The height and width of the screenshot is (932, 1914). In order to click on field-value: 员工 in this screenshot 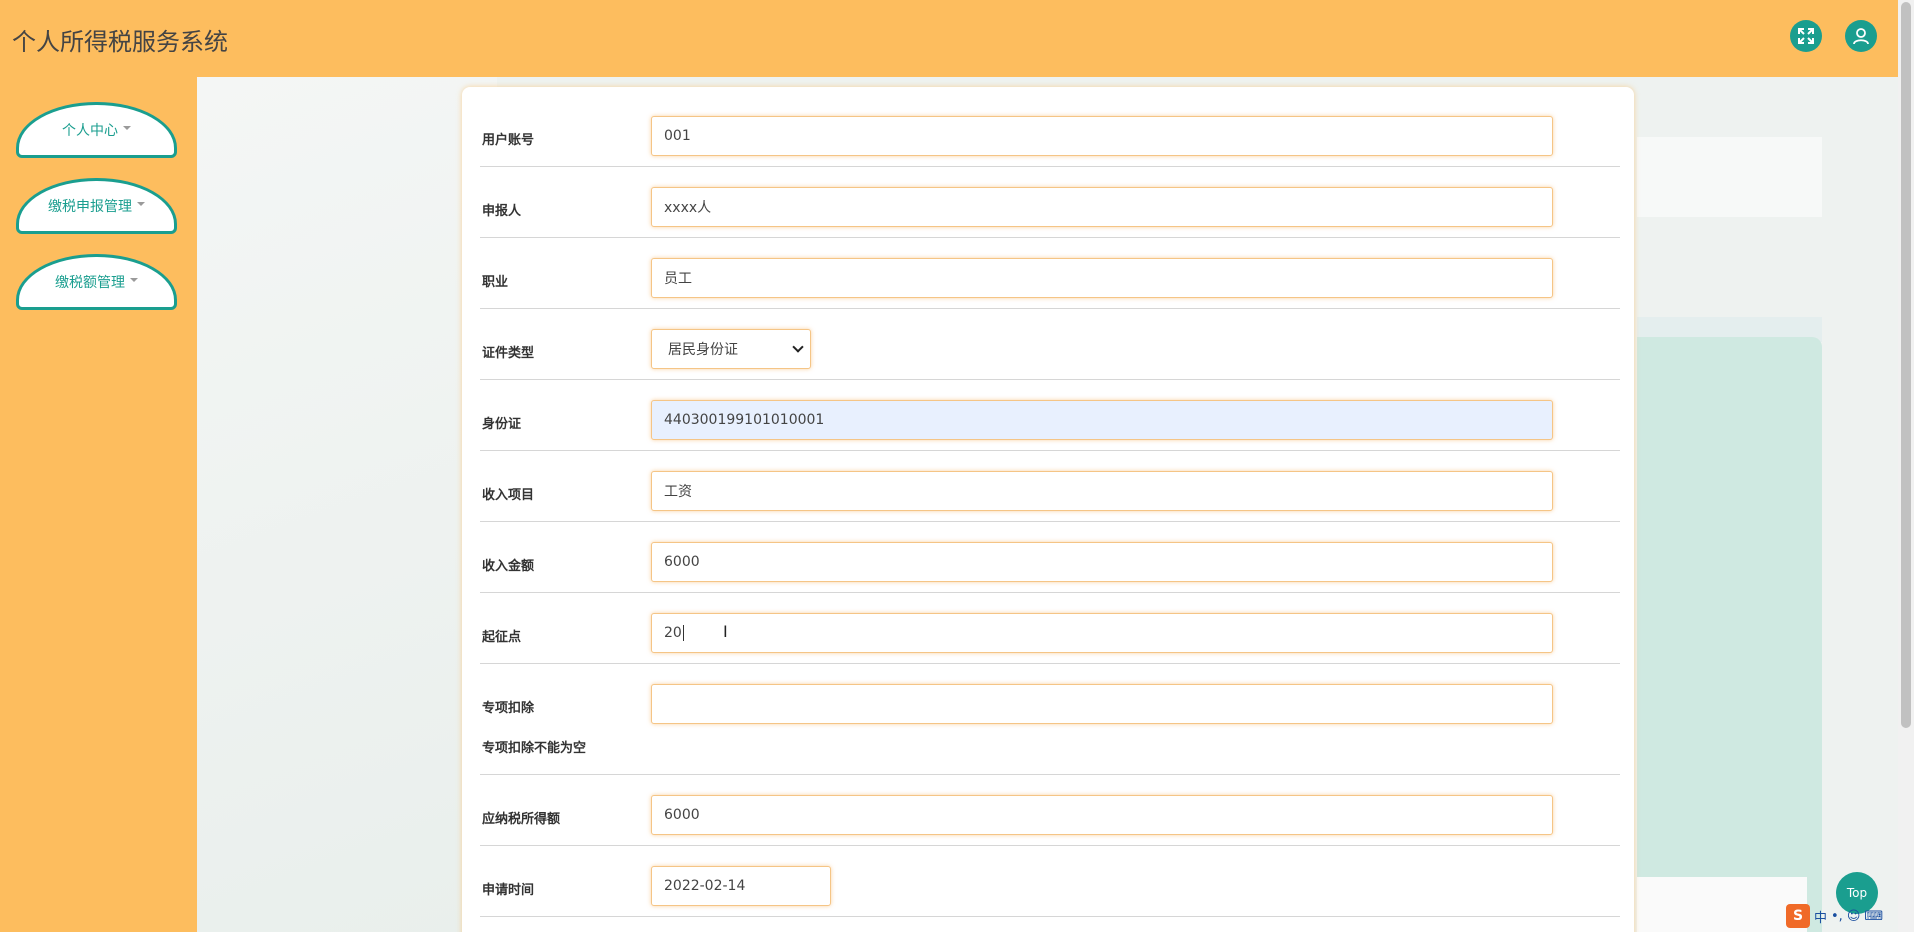, I will do `click(678, 279)`.